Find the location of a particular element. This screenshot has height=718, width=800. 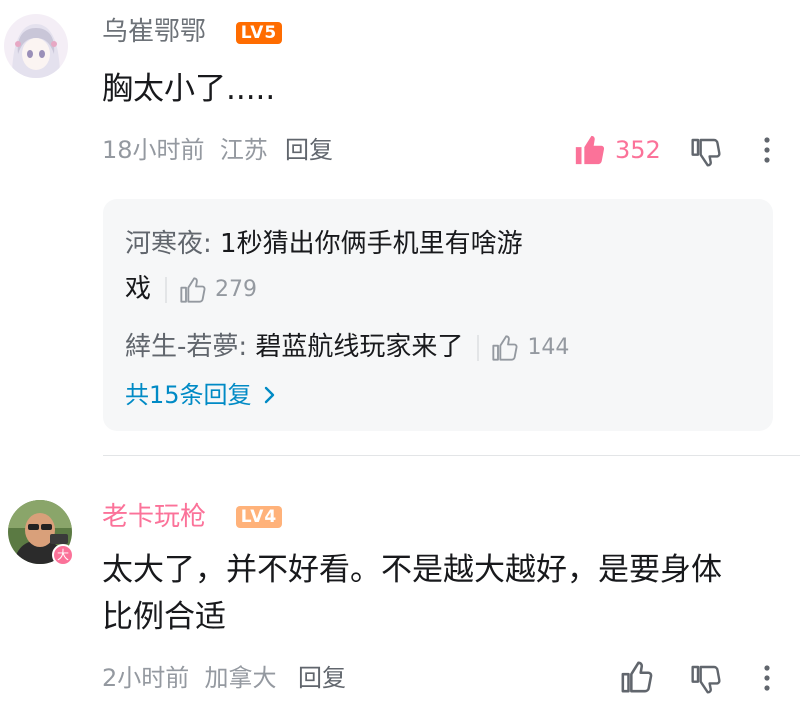

comment-location: 加拿大 is located at coordinates (240, 678).